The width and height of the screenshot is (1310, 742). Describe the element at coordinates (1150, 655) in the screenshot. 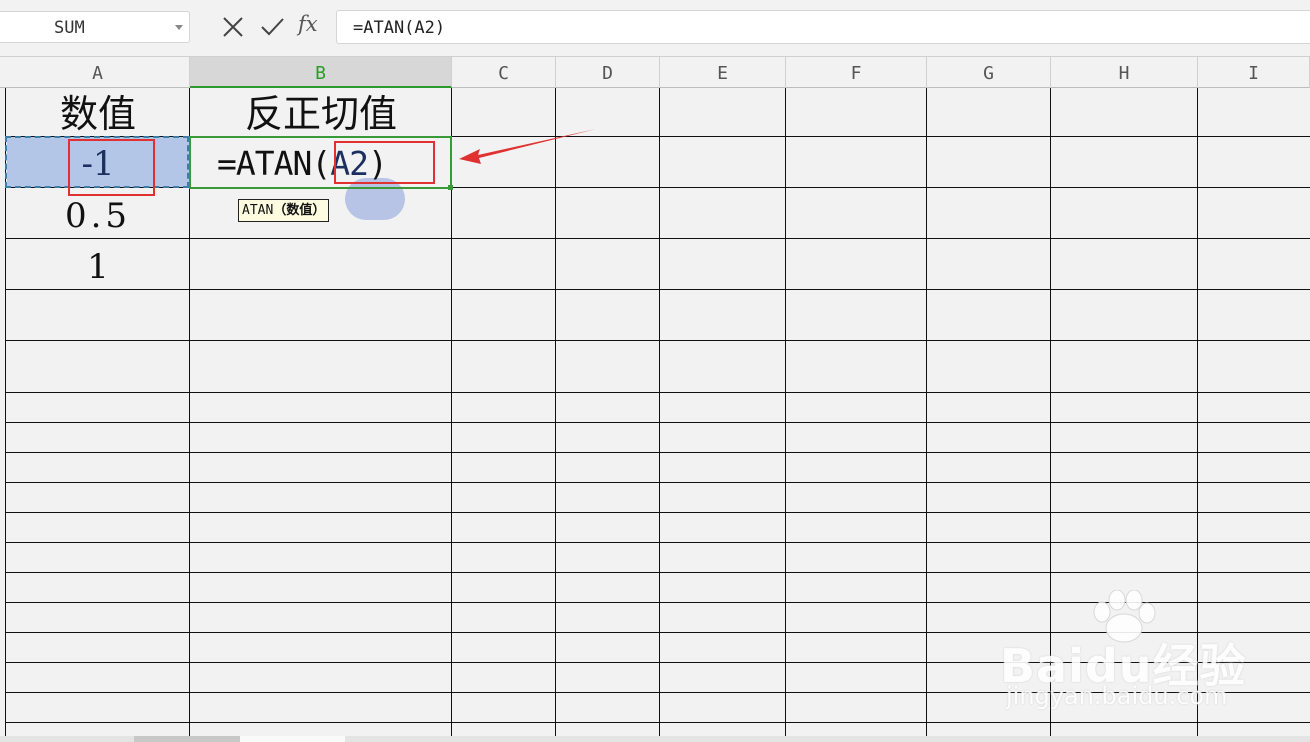

I see `watermark: Baidu经验 jingyan.baidu.com` at that location.